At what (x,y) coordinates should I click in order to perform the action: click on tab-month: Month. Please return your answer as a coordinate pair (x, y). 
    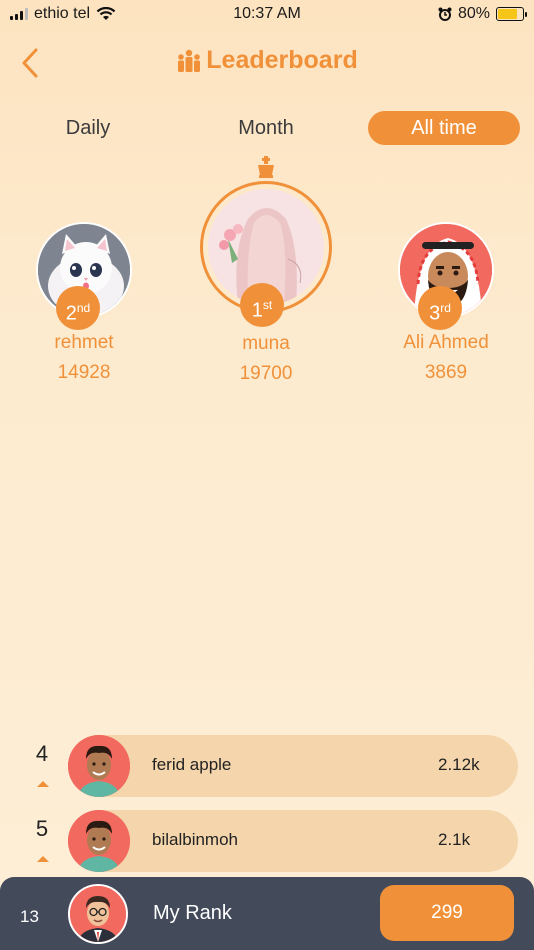
    Looking at the image, I should click on (266, 128).